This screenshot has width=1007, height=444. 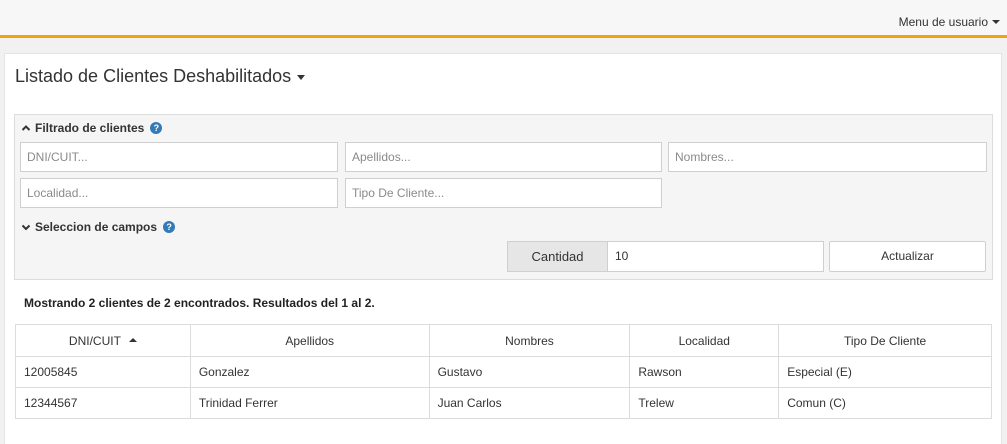 I want to click on nombres-input, so click(x=827, y=157).